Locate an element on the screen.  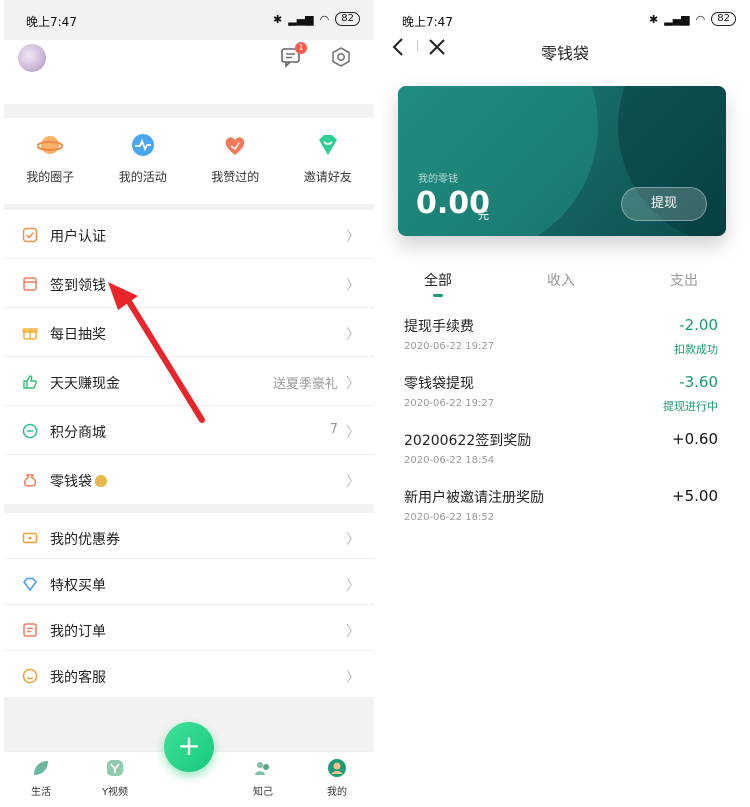
tab-life: 生活 is located at coordinates (41, 779).